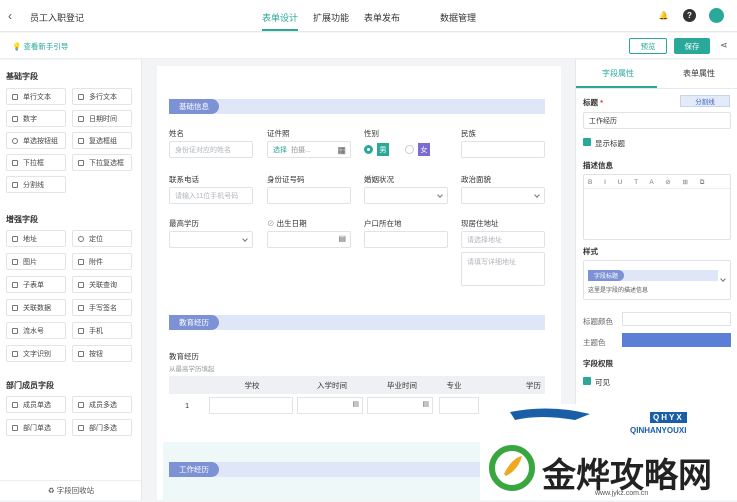 The image size is (737, 502). I want to click on tab-extensions: 扩展功能, so click(331, 17).